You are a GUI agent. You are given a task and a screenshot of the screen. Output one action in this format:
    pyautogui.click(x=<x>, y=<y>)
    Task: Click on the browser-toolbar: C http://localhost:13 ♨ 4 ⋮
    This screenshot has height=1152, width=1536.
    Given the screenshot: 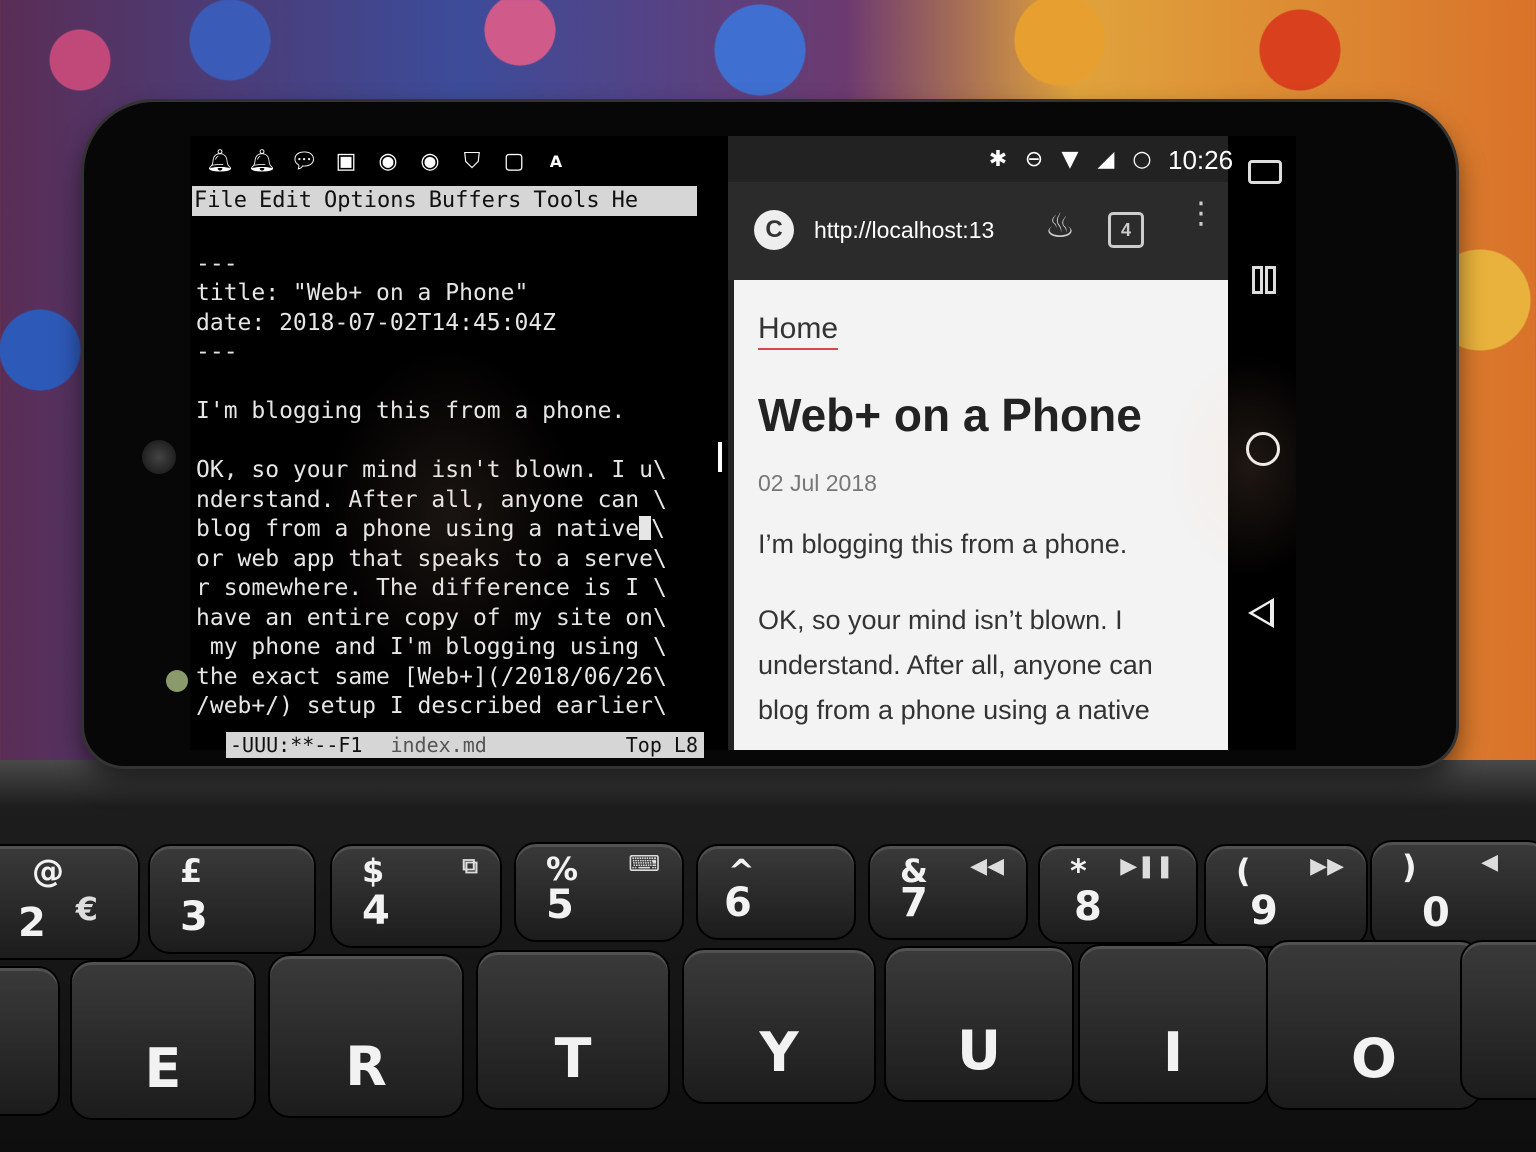 What is the action you would take?
    pyautogui.click(x=978, y=231)
    